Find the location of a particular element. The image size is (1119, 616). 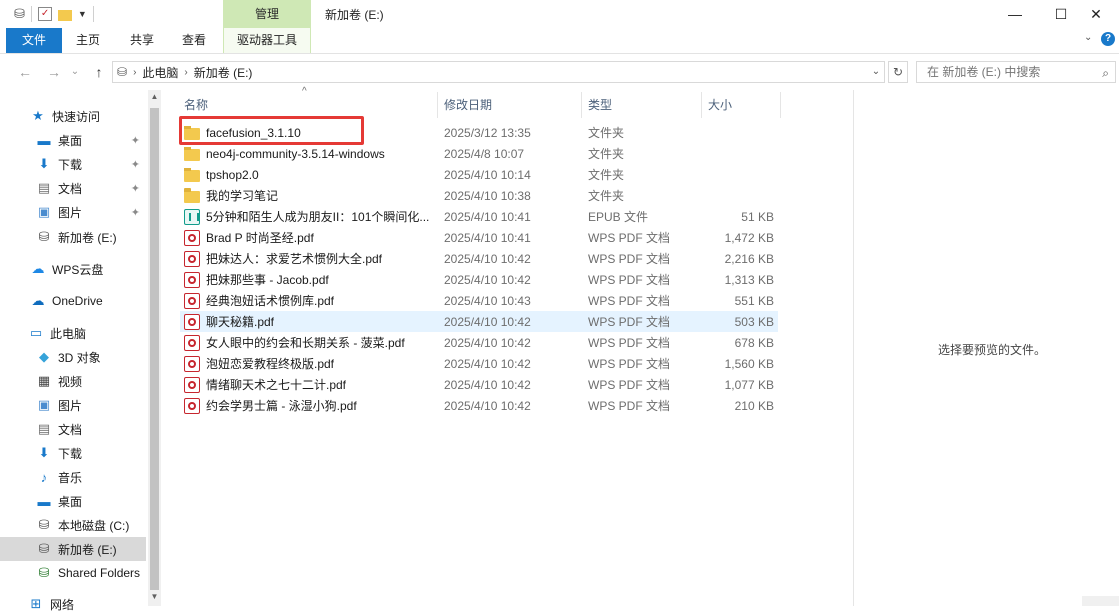

tab-home: 主页 is located at coordinates (88, 40).